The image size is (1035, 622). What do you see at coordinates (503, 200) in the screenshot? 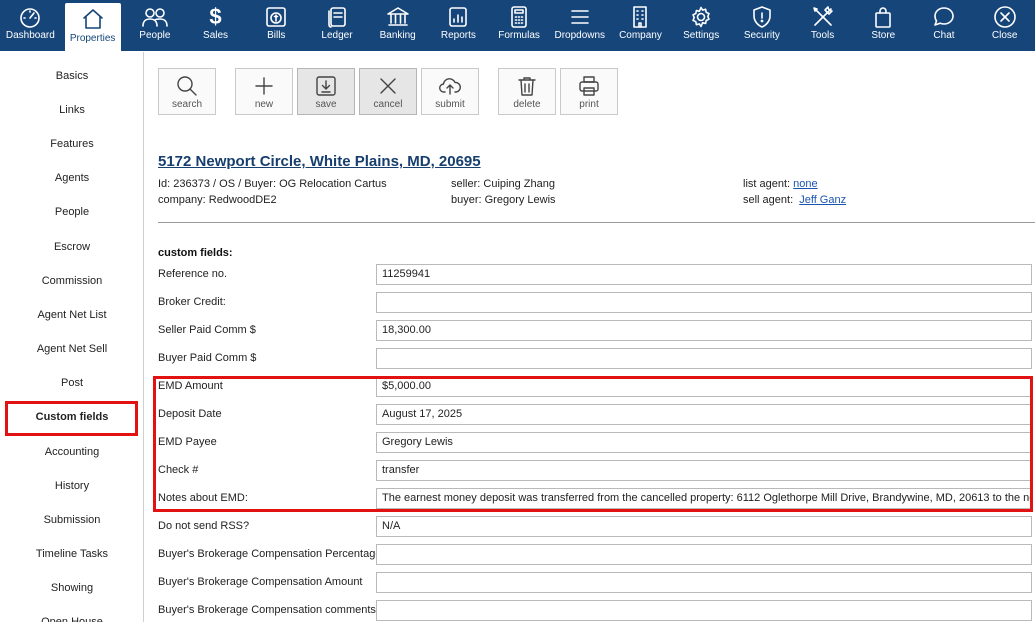
I see `buyer-line: buyer: Gregory Lewis` at bounding box center [503, 200].